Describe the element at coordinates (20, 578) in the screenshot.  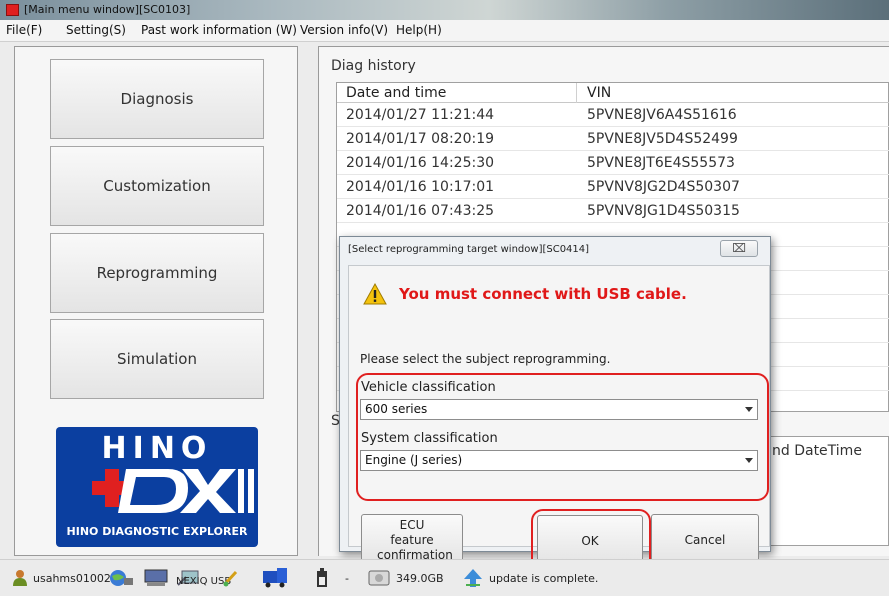
I see `user-icon` at that location.